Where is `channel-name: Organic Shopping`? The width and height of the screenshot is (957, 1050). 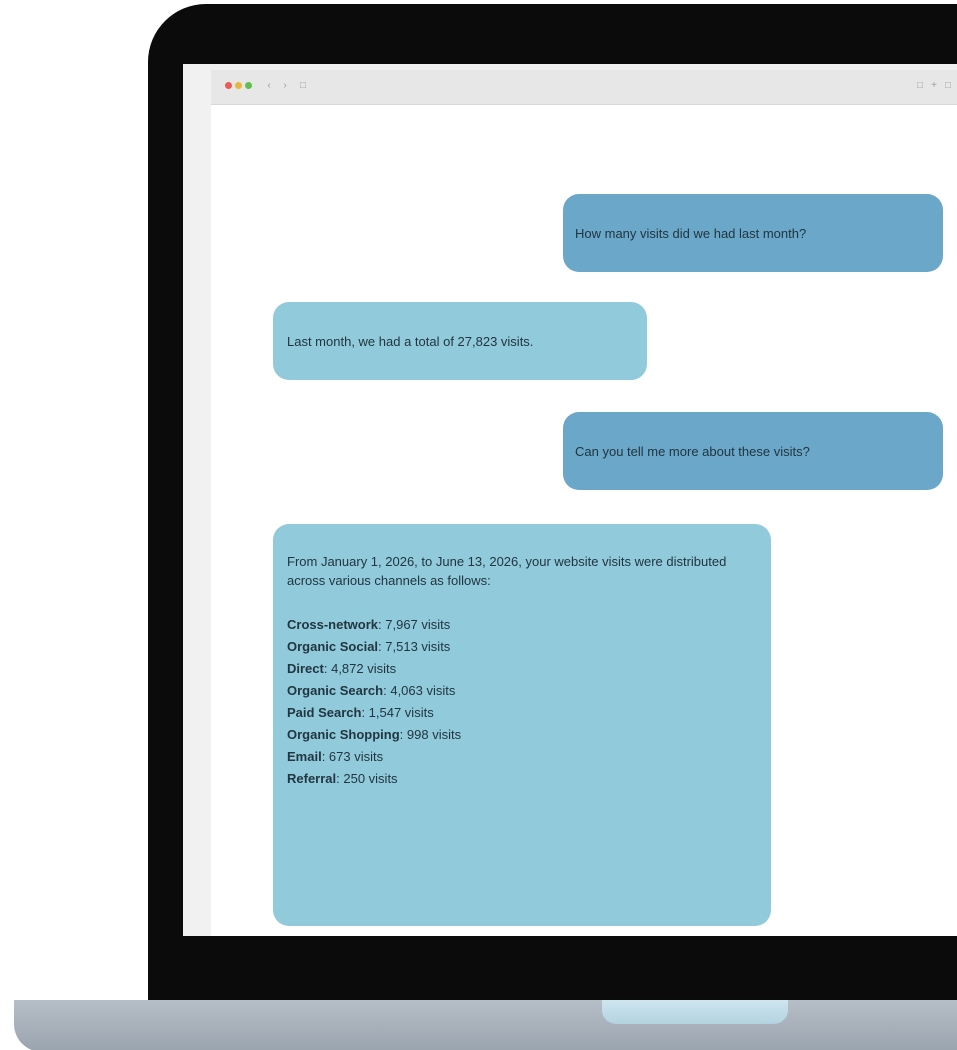 channel-name: Organic Shopping is located at coordinates (343, 734).